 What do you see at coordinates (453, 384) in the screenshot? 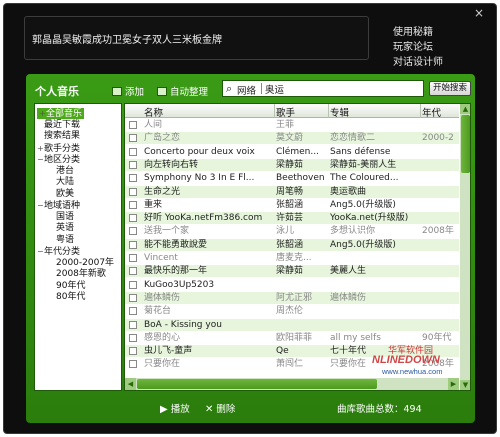
I see `scroll-right-icon: ▶` at bounding box center [453, 384].